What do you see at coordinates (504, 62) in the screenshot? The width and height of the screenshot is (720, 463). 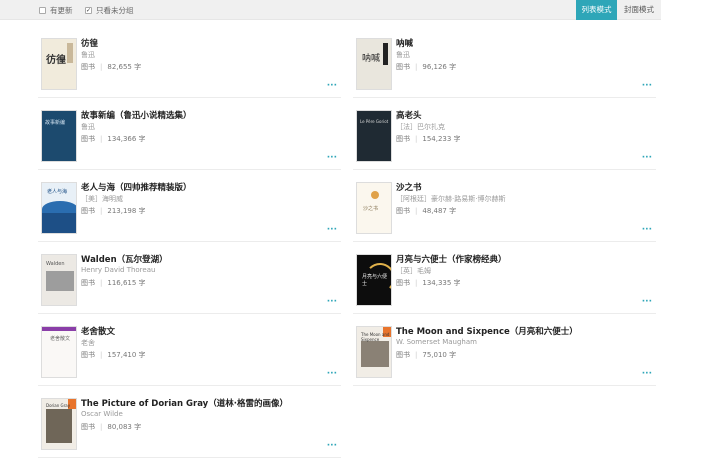 I see `book-item: 呐喊 呐喊 鲁迅 图书 | 96,126 字 ···` at bounding box center [504, 62].